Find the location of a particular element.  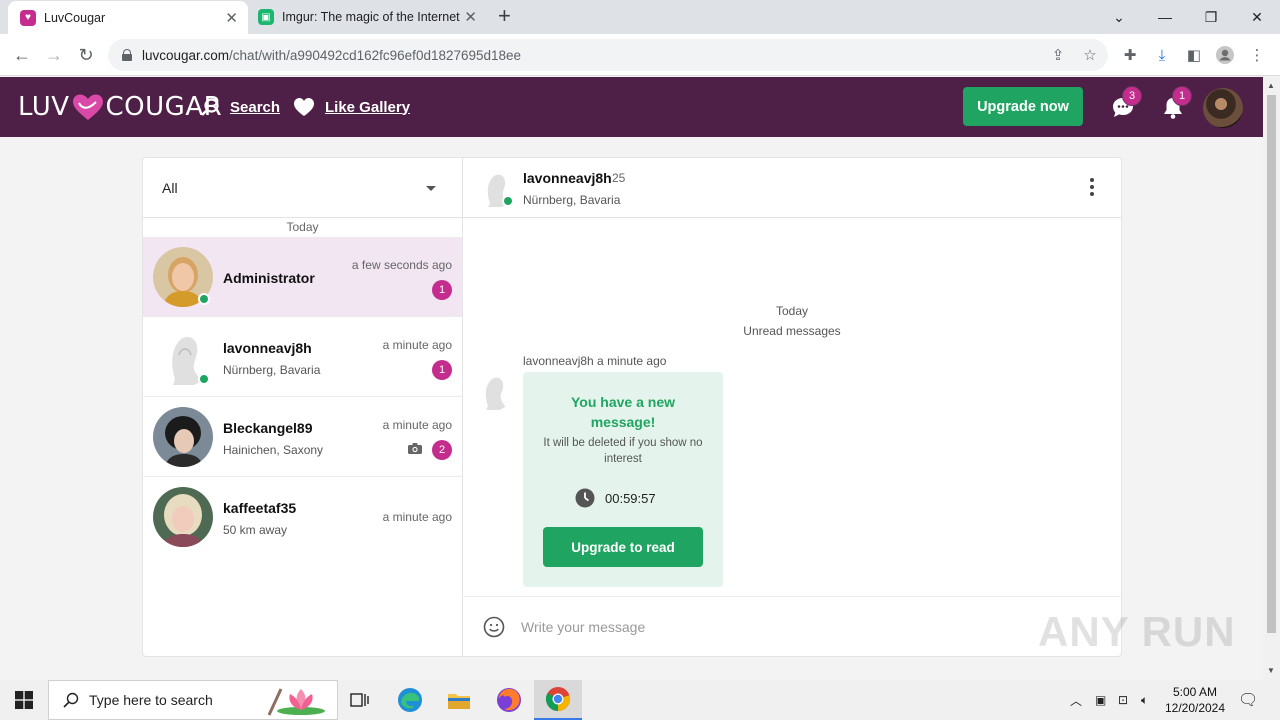

chrome-icon is located at coordinates (558, 700).